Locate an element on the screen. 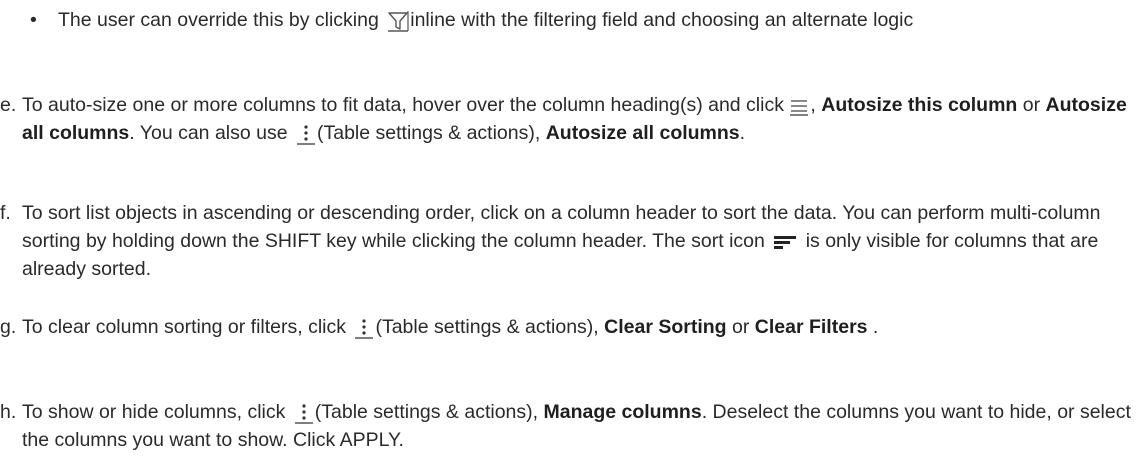 This screenshot has height=461, width=1144. item-e-text-6: . is located at coordinates (742, 133).